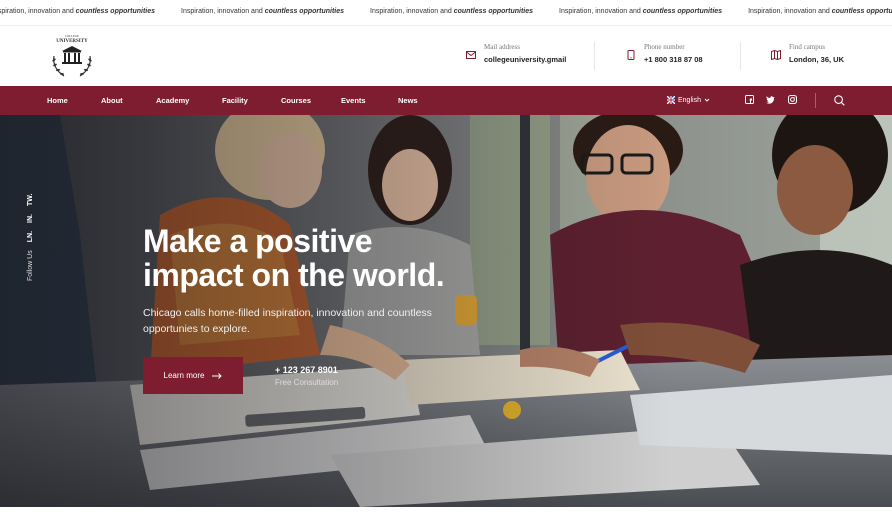  Describe the element at coordinates (807, 47) in the screenshot. I see `contact-campus-label: Find campus` at that location.